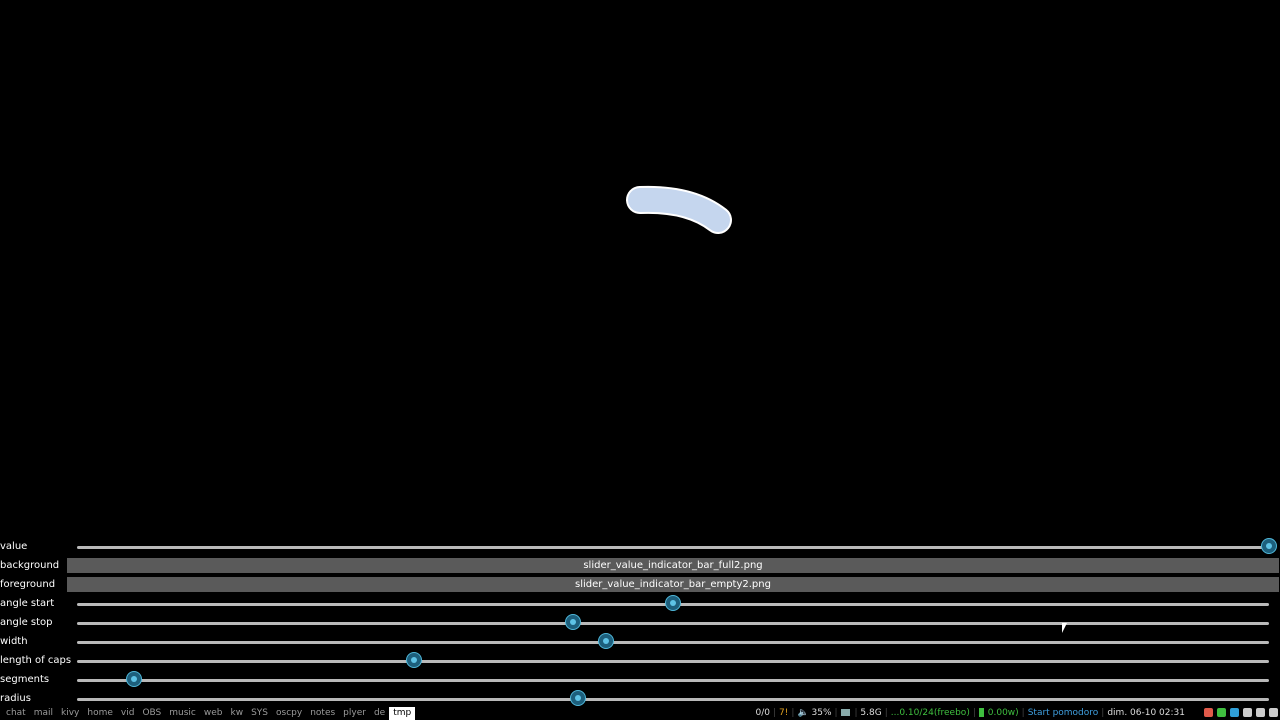 The width and height of the screenshot is (1280, 720). Describe the element at coordinates (871, 713) in the screenshot. I see `memory-value: 5.8G` at that location.